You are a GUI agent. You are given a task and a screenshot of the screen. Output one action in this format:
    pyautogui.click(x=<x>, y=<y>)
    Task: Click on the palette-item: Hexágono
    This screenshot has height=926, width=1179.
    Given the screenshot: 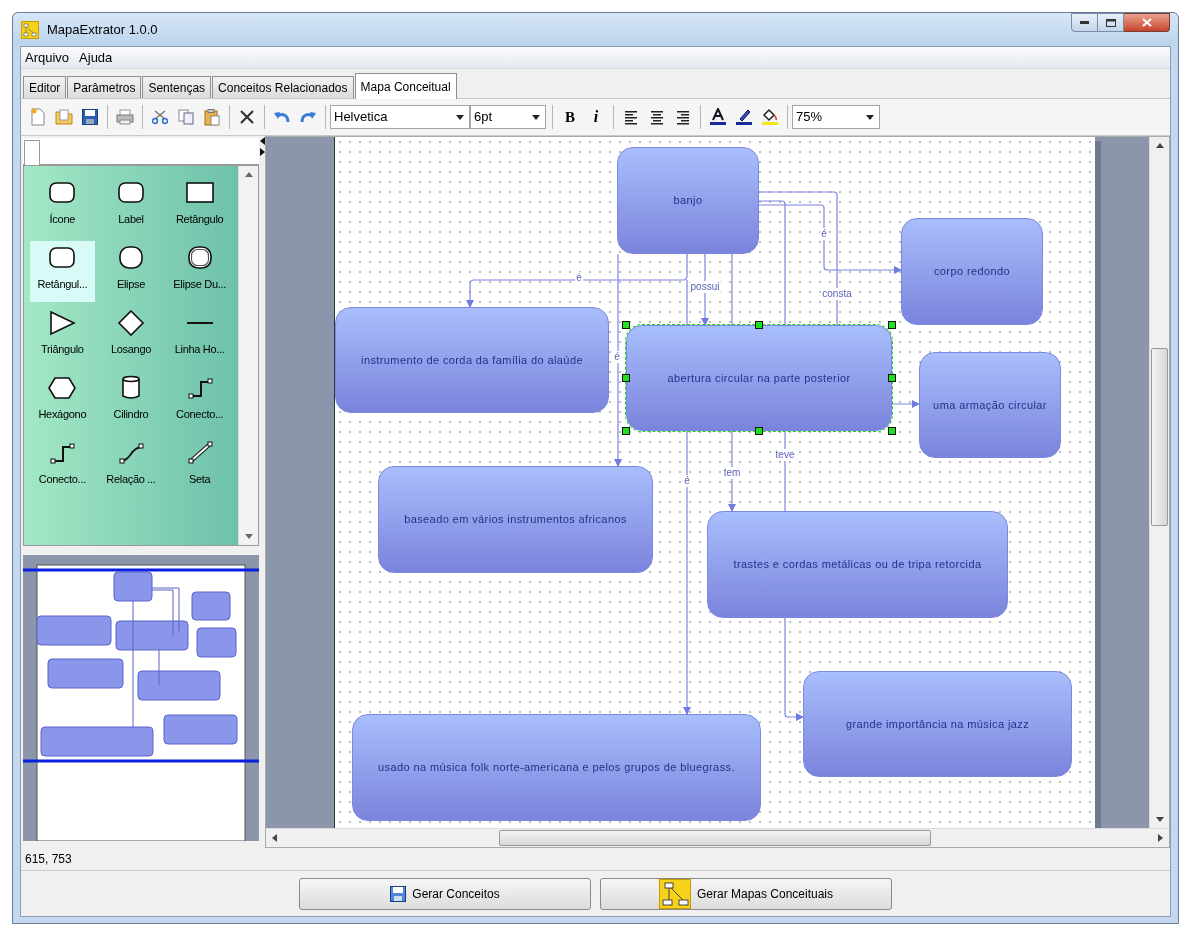 What is the action you would take?
    pyautogui.click(x=62, y=401)
    